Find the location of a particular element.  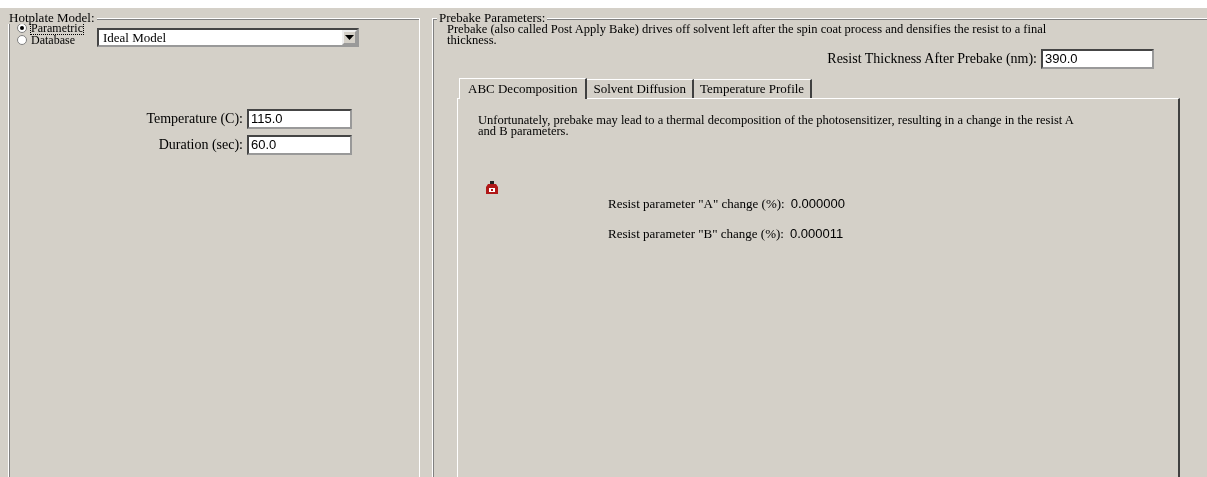

tab: Temperature Profile is located at coordinates (753, 88).